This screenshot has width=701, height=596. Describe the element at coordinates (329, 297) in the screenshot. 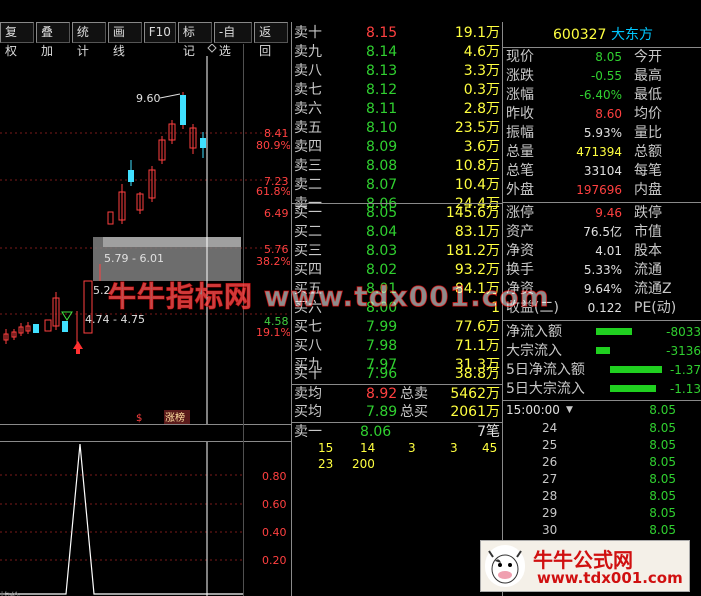

I see `watermark-text: 牛牛指标网 www.tdx001.com` at that location.